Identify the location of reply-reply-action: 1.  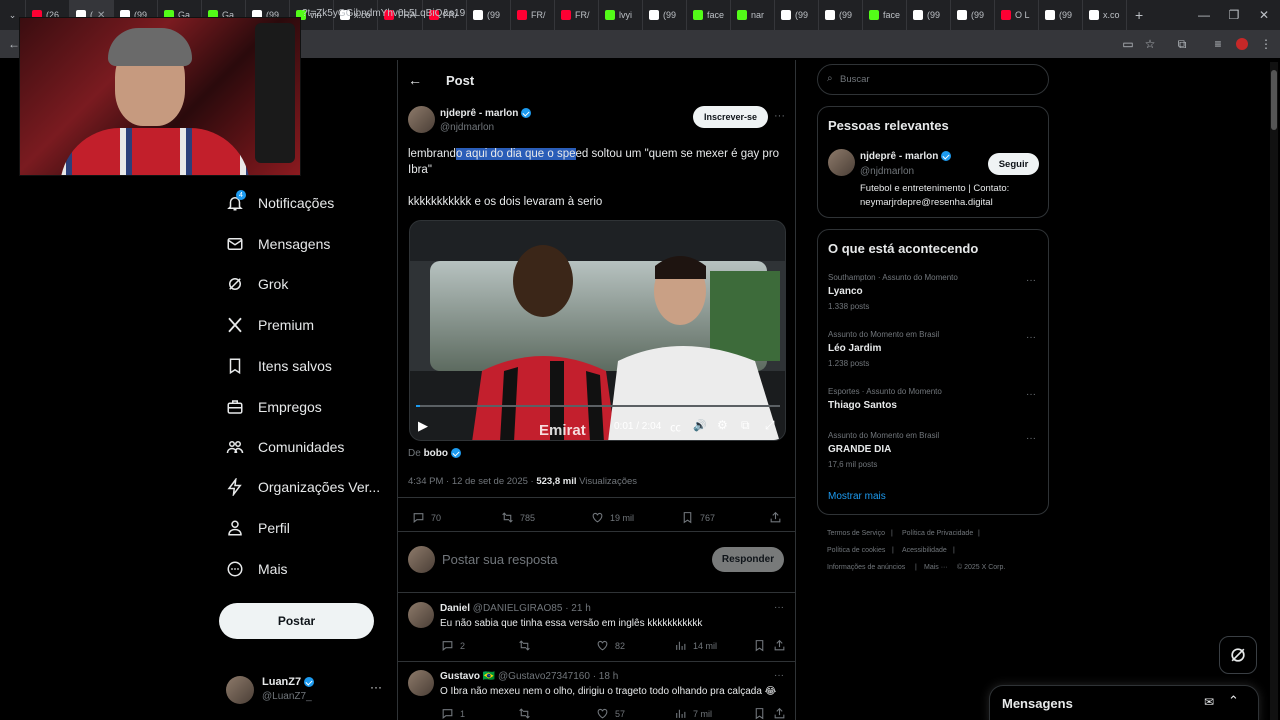
(453, 713).